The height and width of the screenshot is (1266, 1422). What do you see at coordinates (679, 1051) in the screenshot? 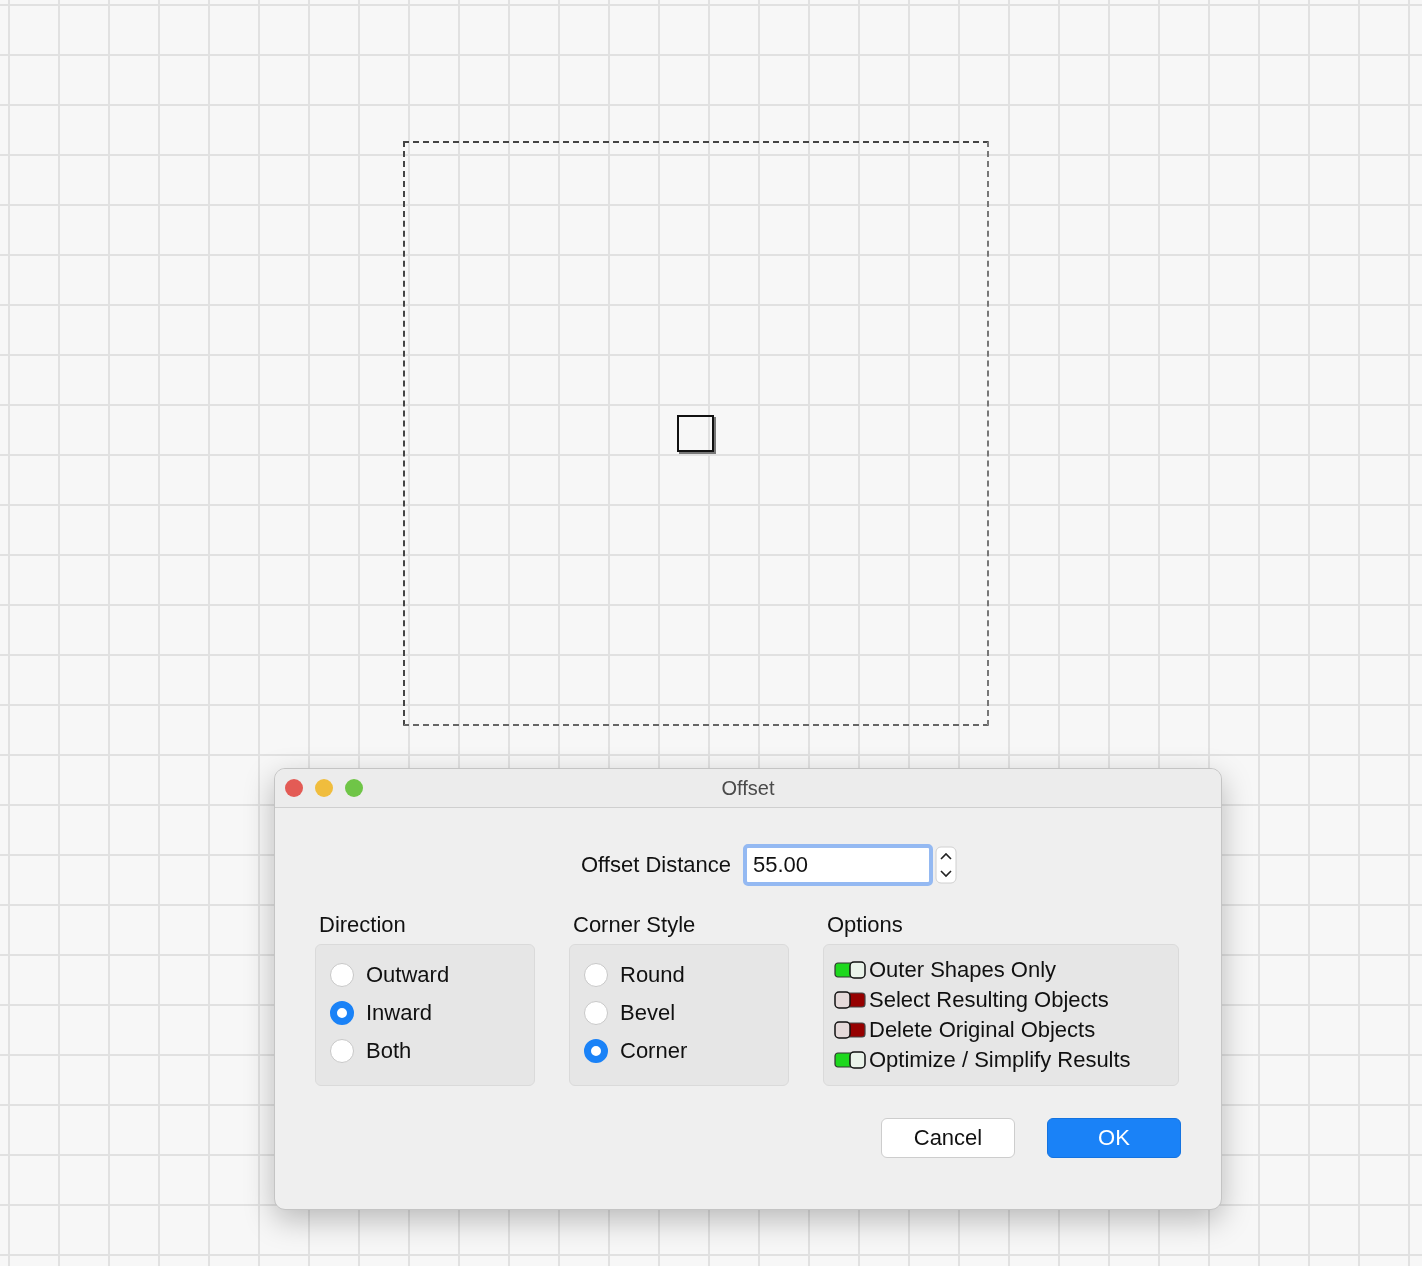
I see `radio-option: Corner` at bounding box center [679, 1051].